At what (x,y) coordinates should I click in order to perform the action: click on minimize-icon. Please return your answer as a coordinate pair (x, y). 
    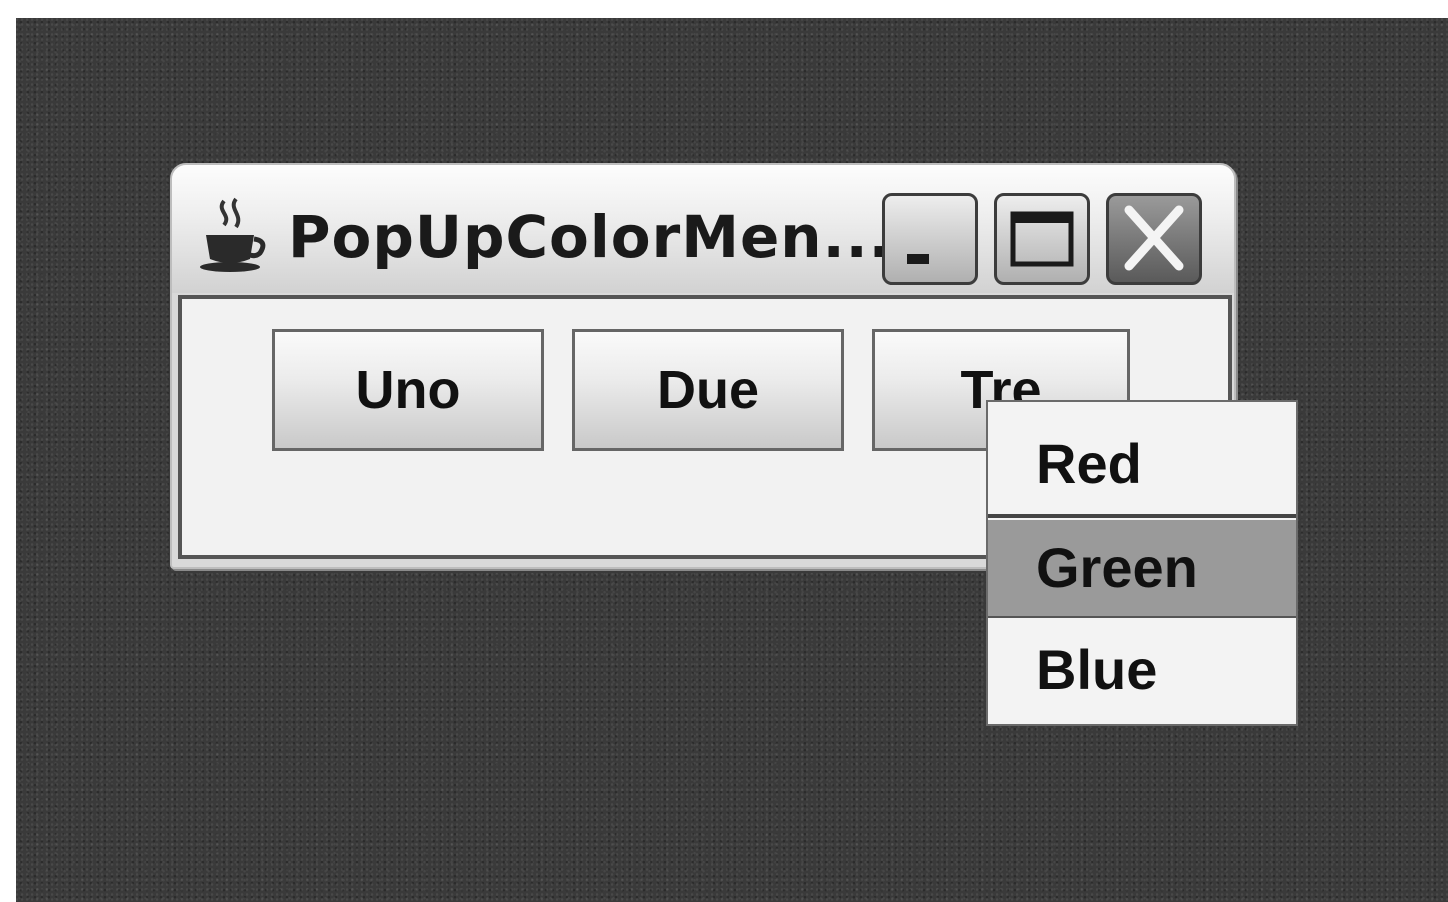
    Looking at the image, I should click on (918, 259).